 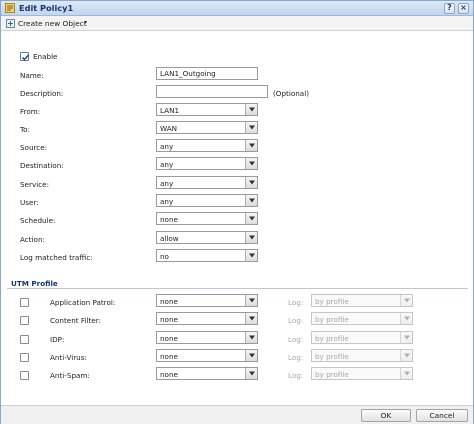 What do you see at coordinates (332, 356) in the screenshot?
I see `anti-virus-log-value: by profile` at bounding box center [332, 356].